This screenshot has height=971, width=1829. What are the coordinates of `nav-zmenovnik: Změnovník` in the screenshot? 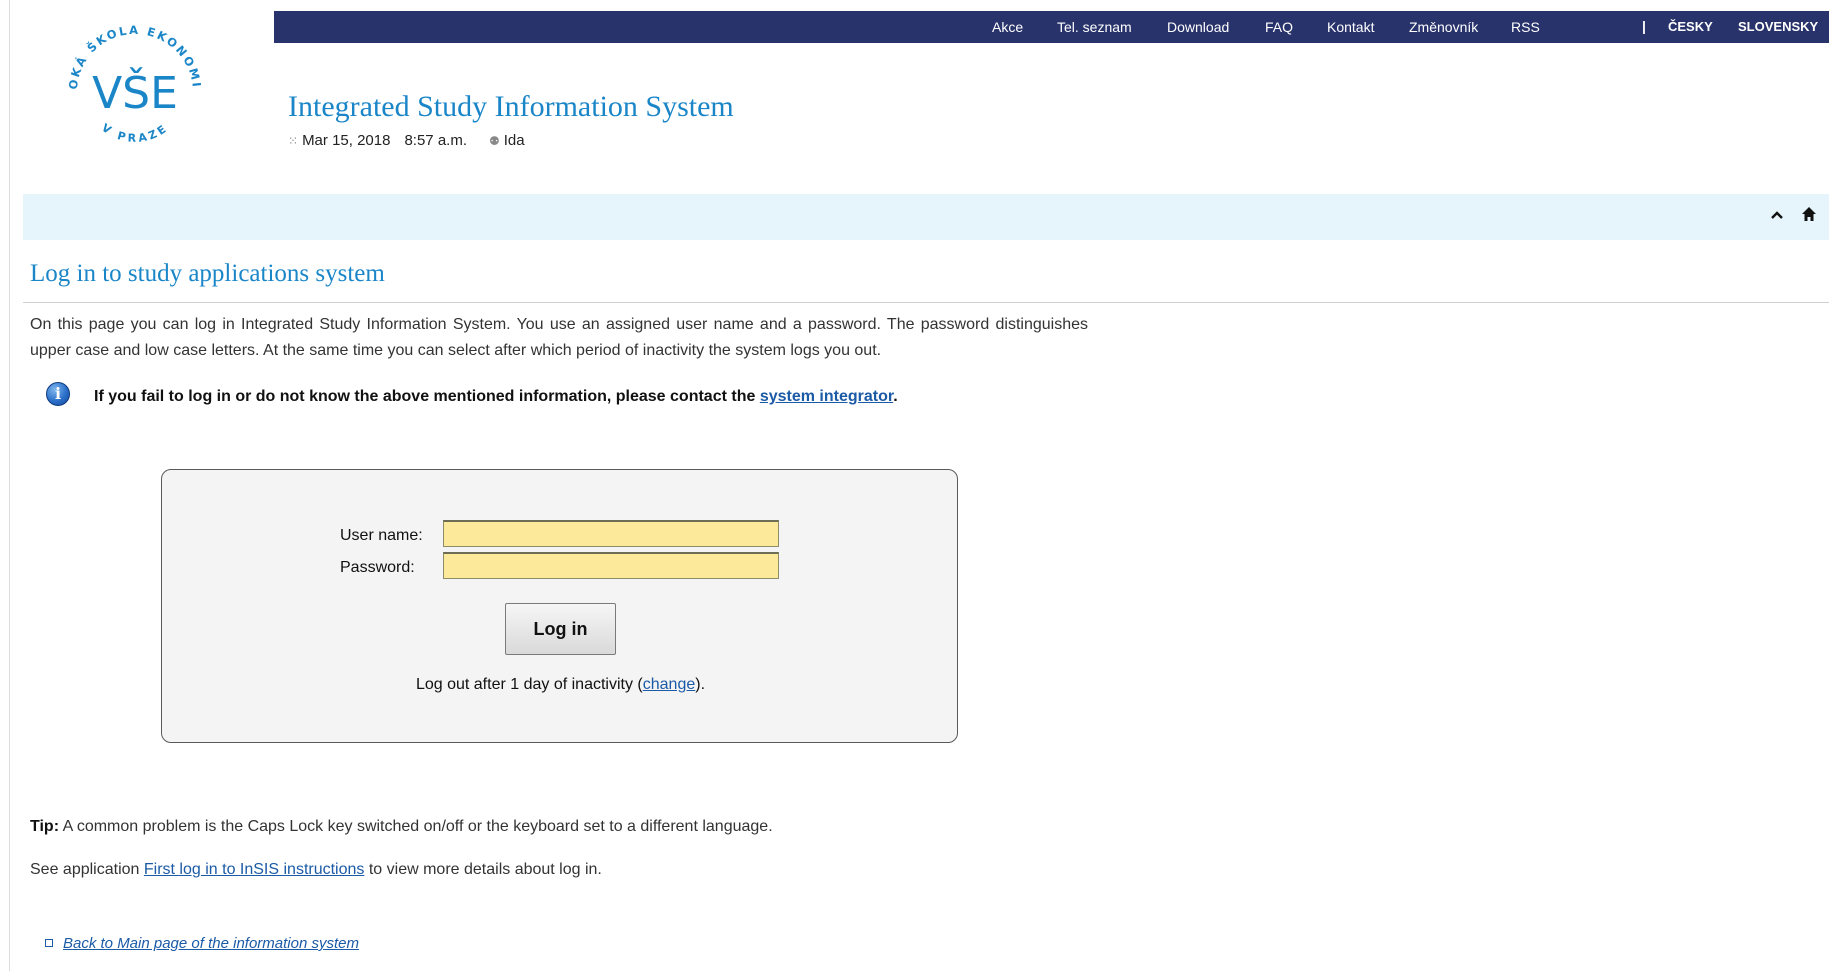 It's located at (1443, 27).